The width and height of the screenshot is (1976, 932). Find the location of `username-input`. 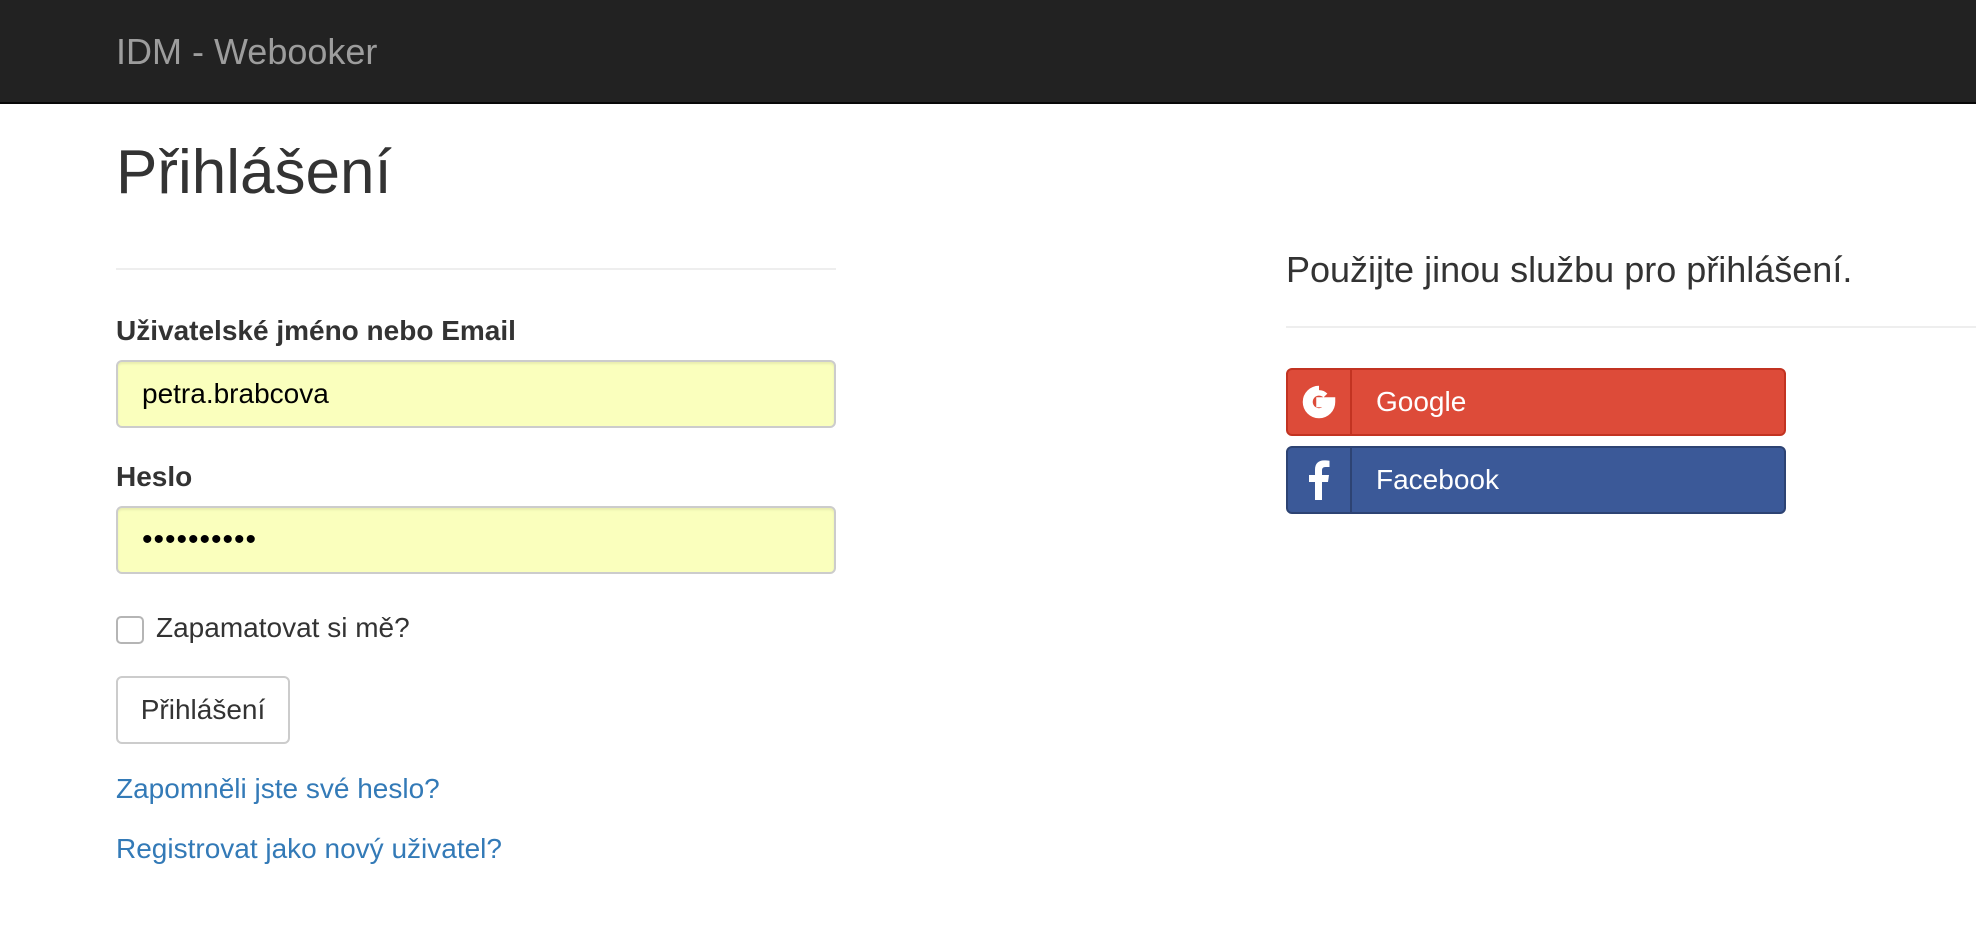

username-input is located at coordinates (476, 394).